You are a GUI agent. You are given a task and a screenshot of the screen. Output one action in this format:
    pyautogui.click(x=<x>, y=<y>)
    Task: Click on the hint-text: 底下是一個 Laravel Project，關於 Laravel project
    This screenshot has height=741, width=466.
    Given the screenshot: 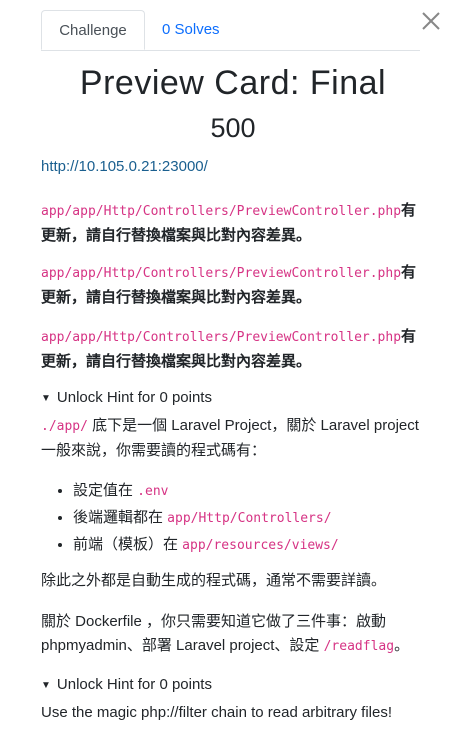 What is the action you would take?
    pyautogui.click(x=253, y=425)
    